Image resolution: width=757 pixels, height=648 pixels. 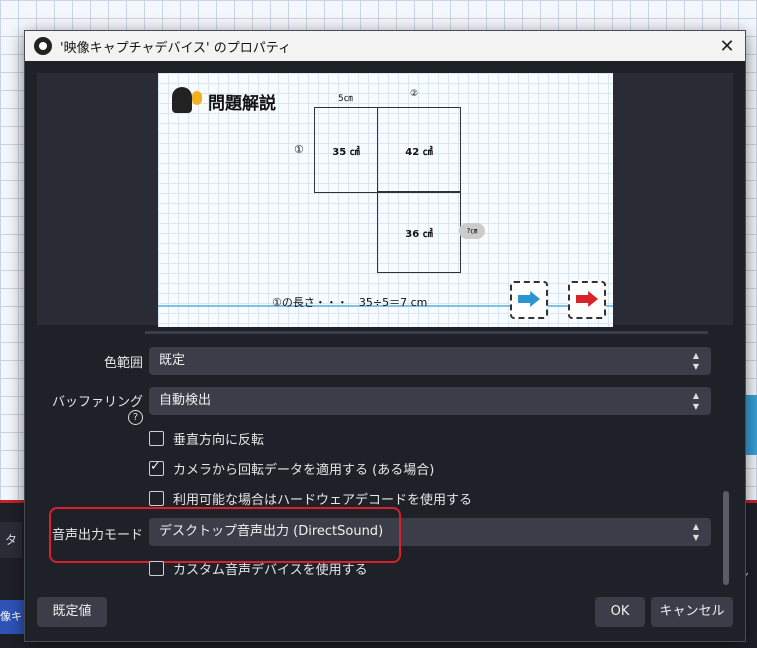 I want to click on buffering-label: バッファリング, so click(x=97, y=402).